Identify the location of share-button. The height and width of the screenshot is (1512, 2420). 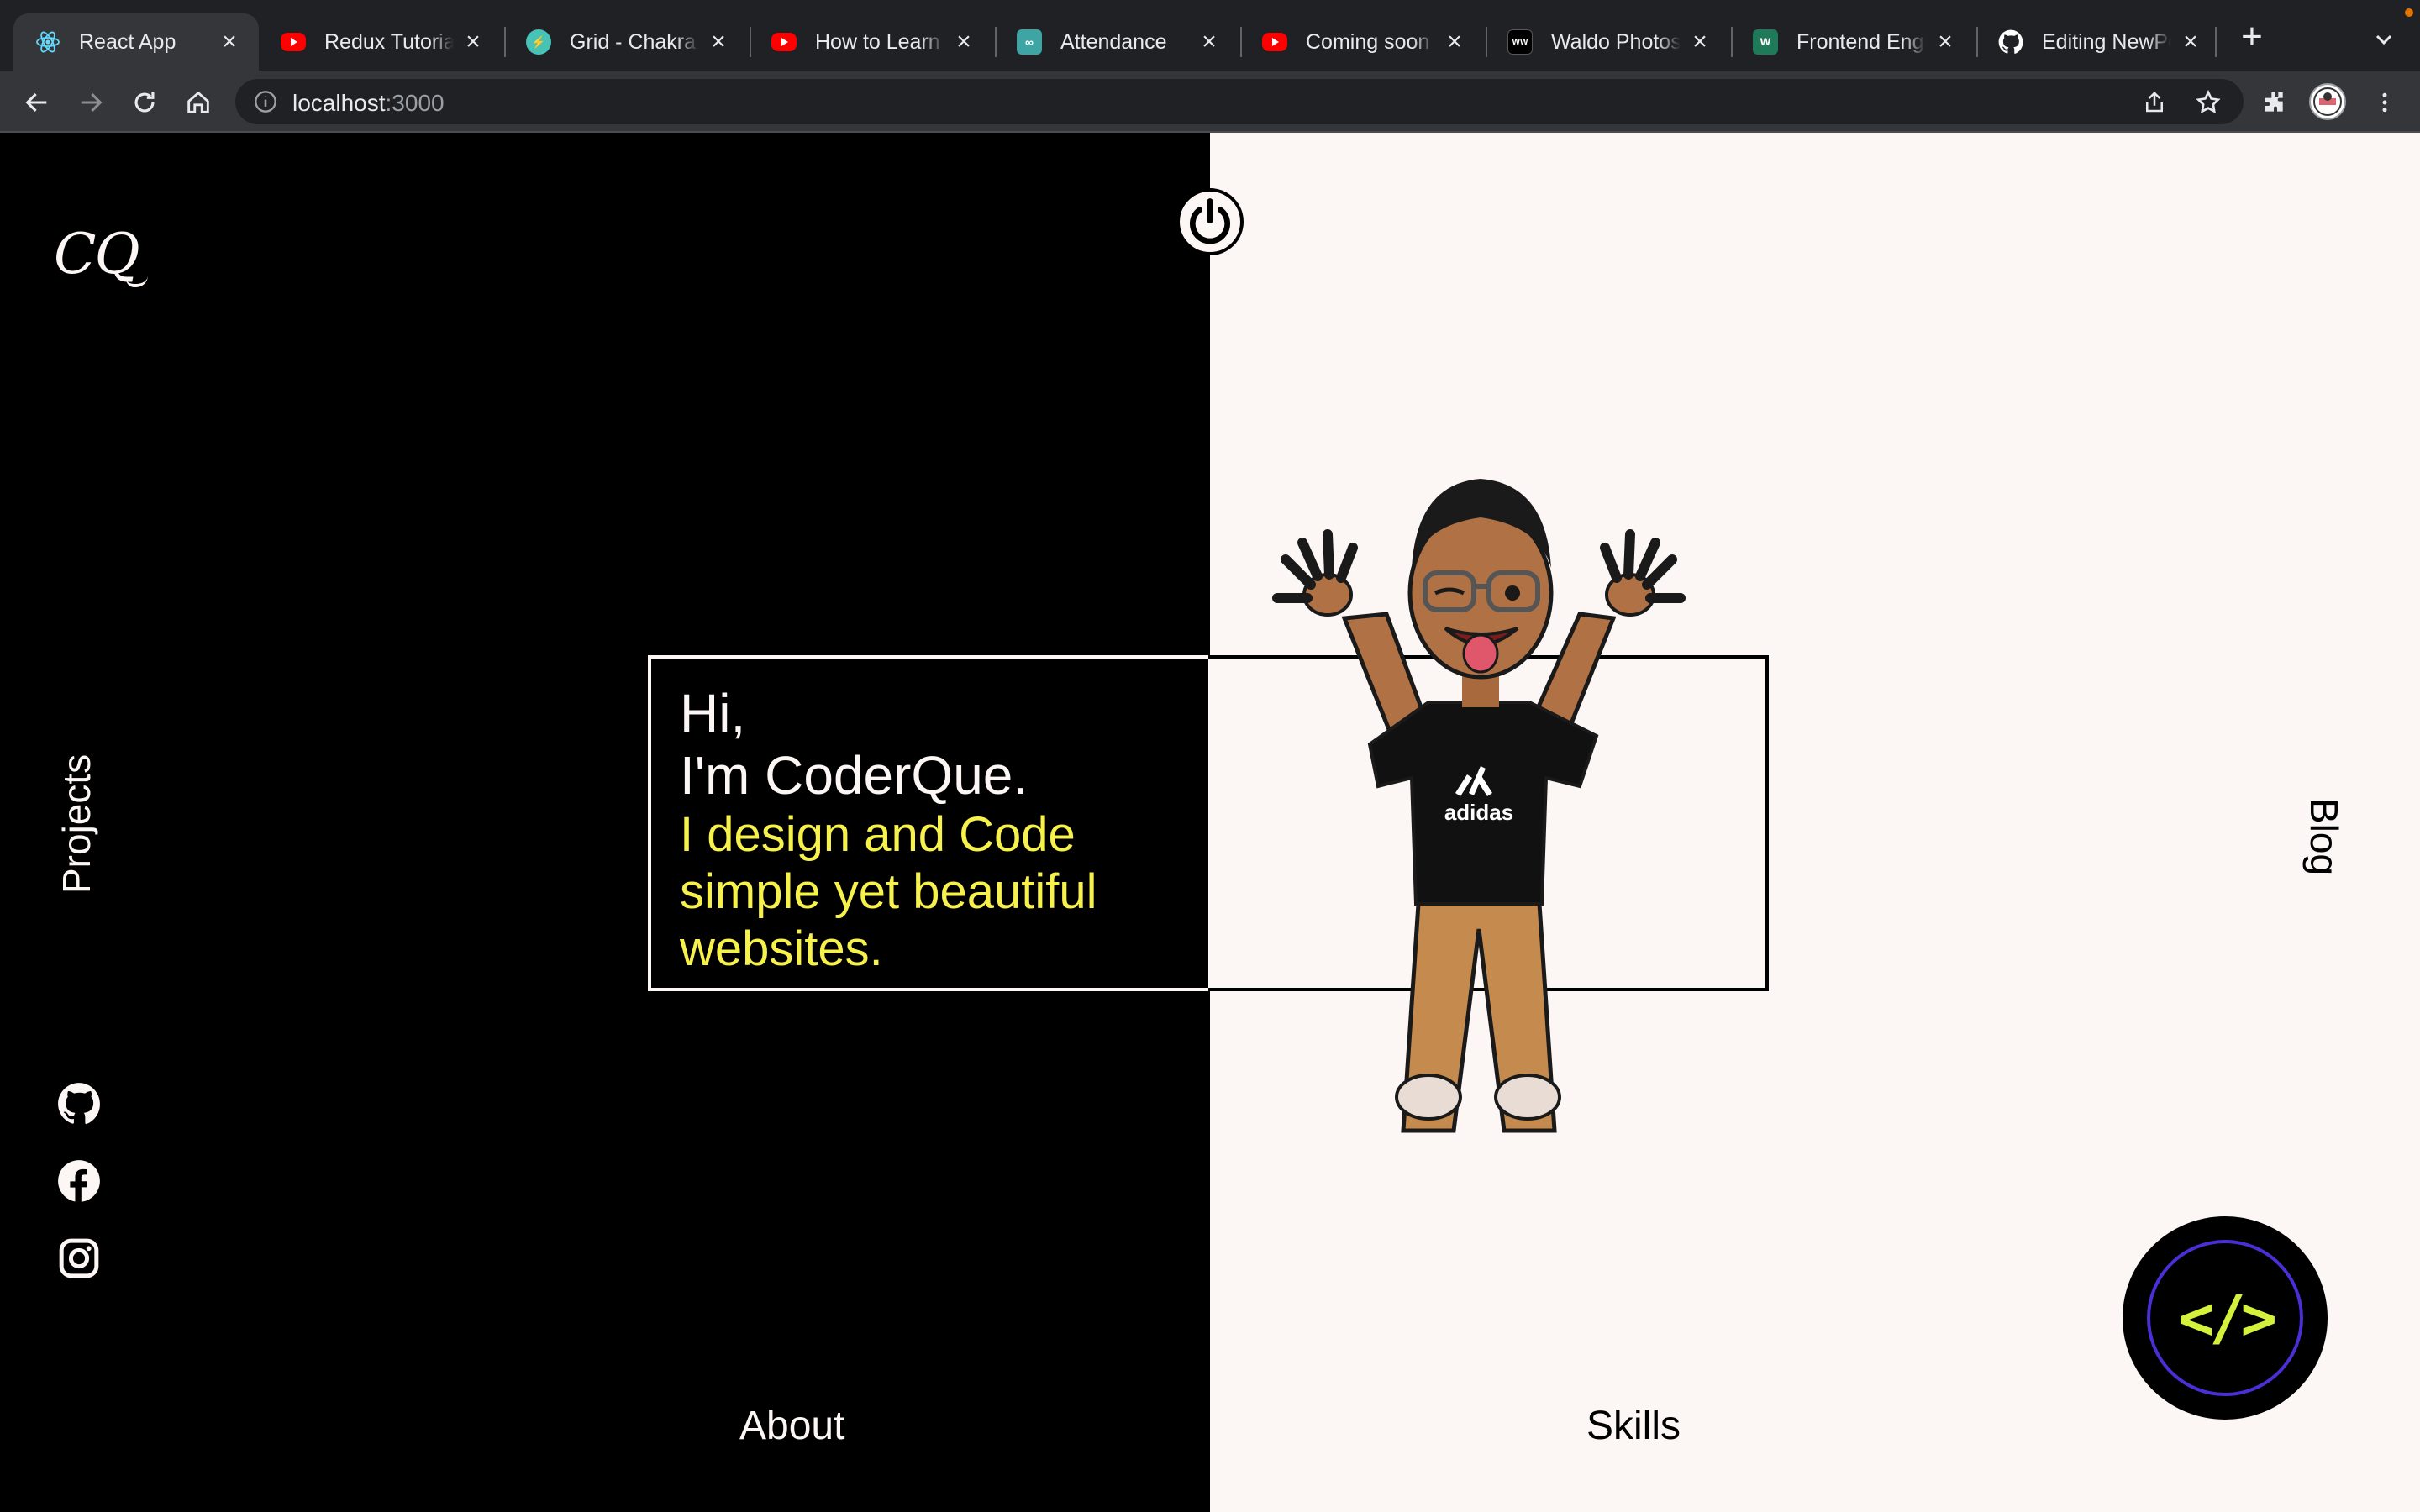
(2154, 102).